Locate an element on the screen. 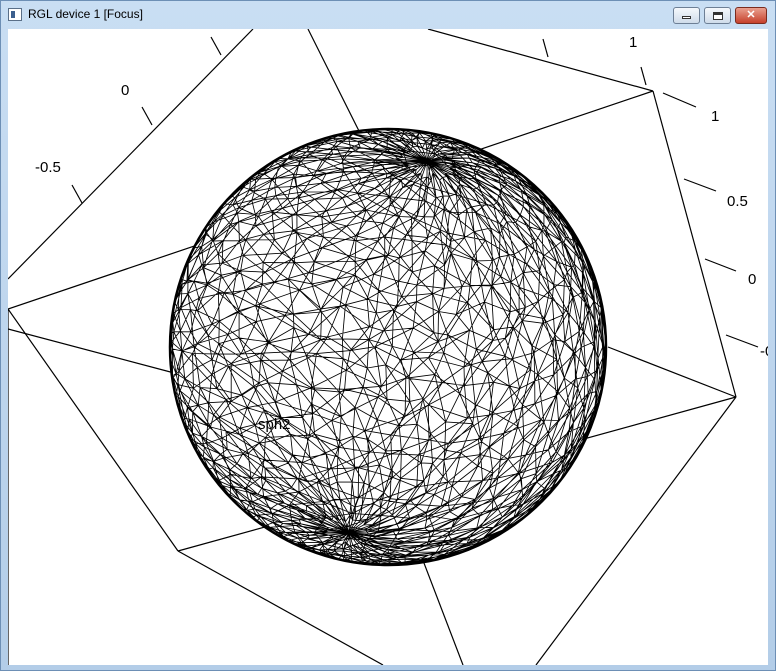 The height and width of the screenshot is (671, 776). app-icon is located at coordinates (15, 14).